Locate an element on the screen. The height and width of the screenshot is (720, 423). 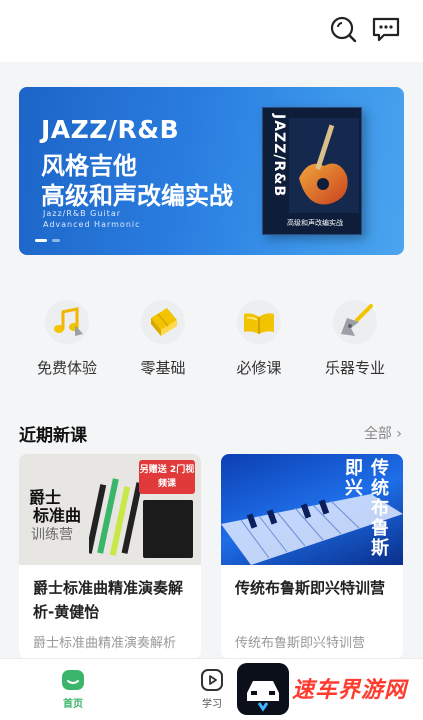
banner-title-line1: JAZZ/R&B is located at coordinates (110, 129).